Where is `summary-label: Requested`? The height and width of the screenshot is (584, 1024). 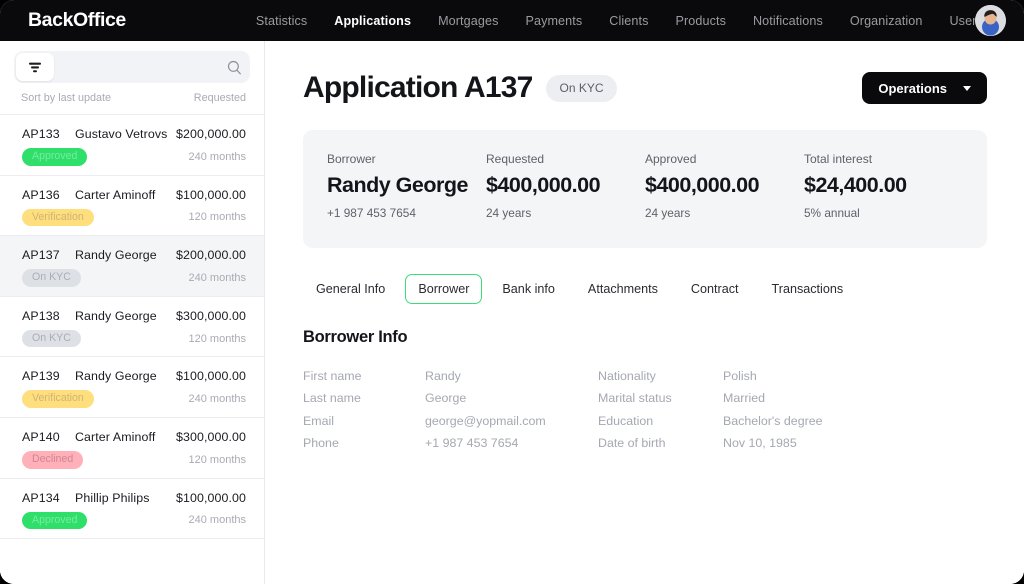 summary-label: Requested is located at coordinates (515, 159).